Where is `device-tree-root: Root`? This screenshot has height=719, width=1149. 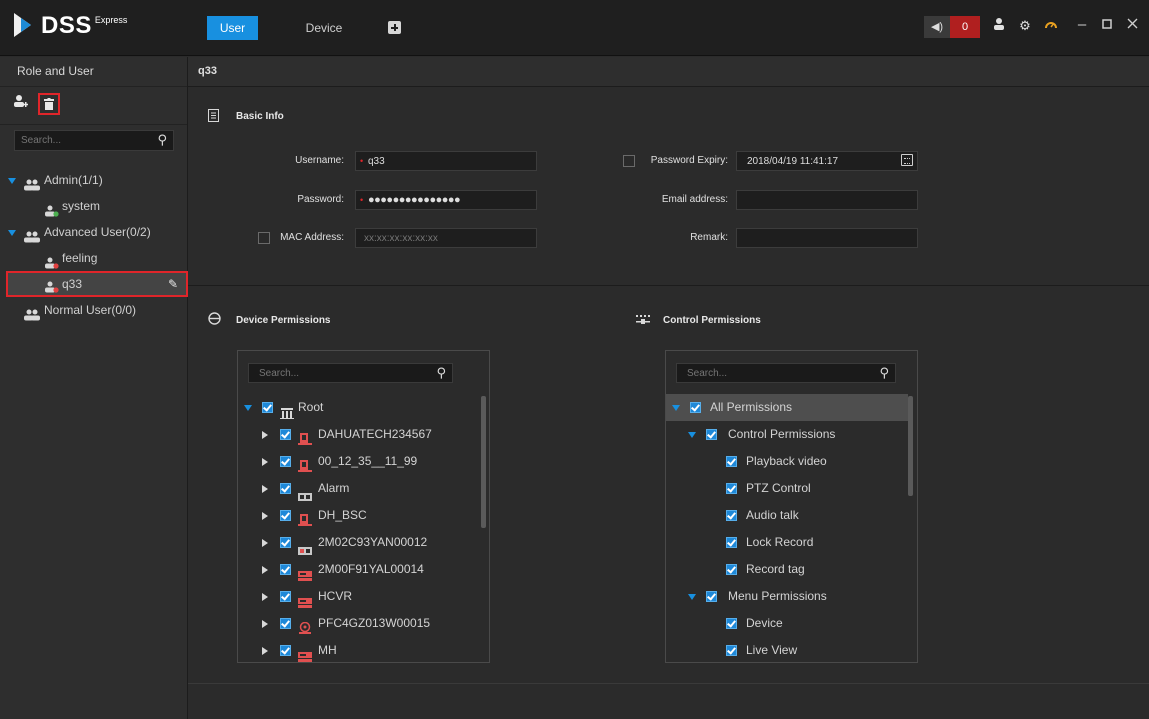 device-tree-root: Root is located at coordinates (358, 407).